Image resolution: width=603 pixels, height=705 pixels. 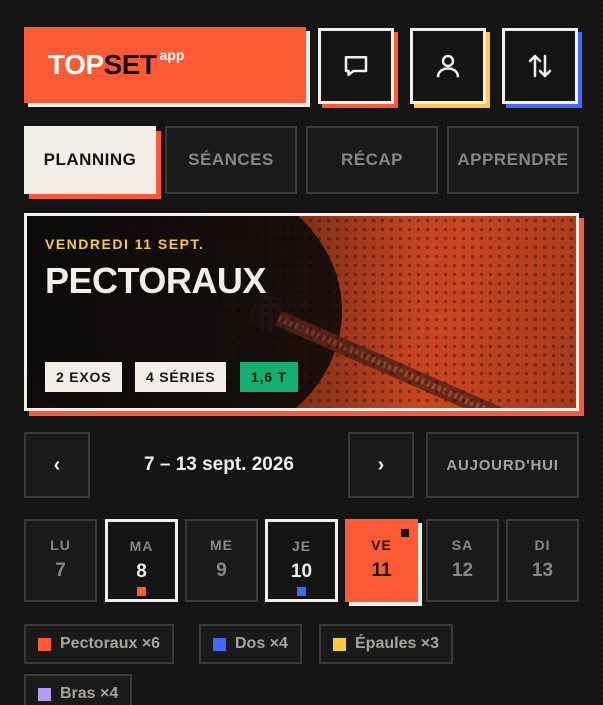 What do you see at coordinates (172, 55) in the screenshot?
I see `logo-app-suffix: app` at bounding box center [172, 55].